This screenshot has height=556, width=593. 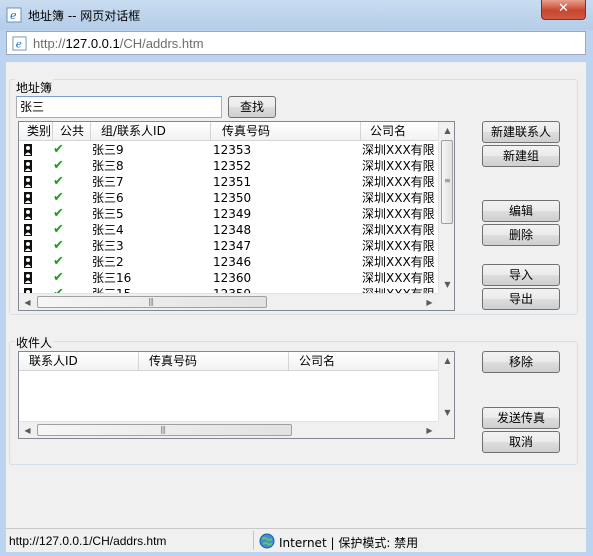 What do you see at coordinates (447, 182) in the screenshot?
I see `scroll-thumb: ≡` at bounding box center [447, 182].